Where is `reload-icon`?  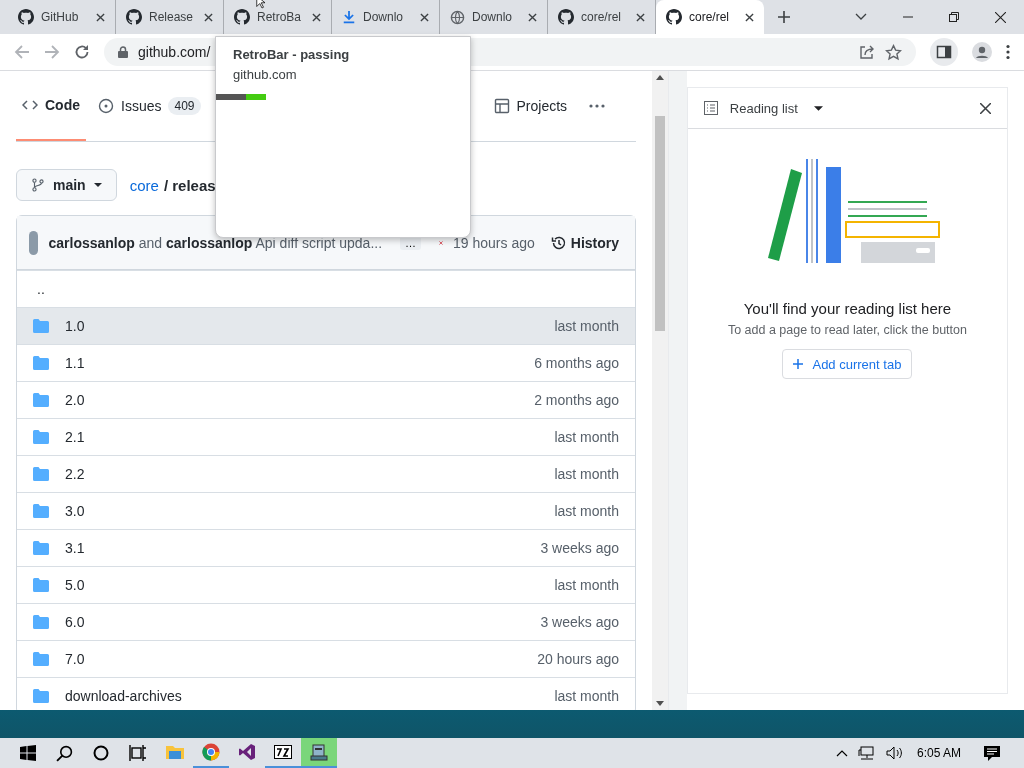
reload-icon is located at coordinates (82, 52).